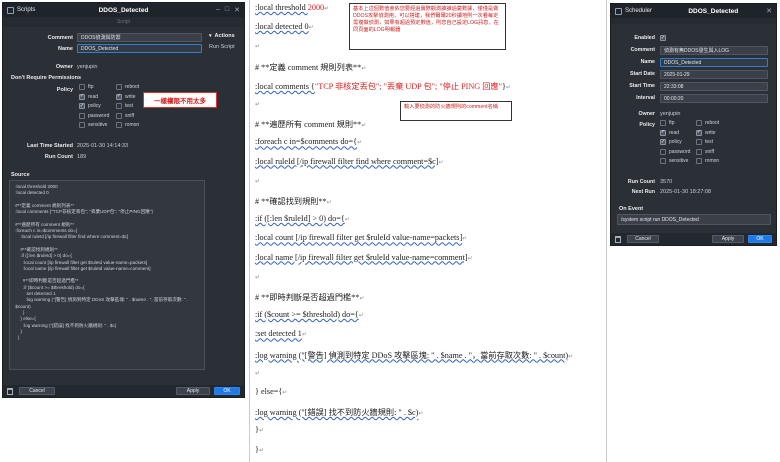 This screenshot has width=780, height=462. Describe the element at coordinates (631, 209) in the screenshot. I see `on-event-label: On Event` at that location.